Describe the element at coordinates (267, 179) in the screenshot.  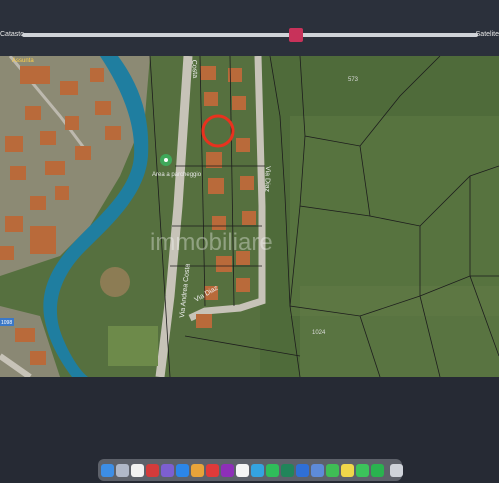
I see `label-street-right: Via Diaz` at that location.